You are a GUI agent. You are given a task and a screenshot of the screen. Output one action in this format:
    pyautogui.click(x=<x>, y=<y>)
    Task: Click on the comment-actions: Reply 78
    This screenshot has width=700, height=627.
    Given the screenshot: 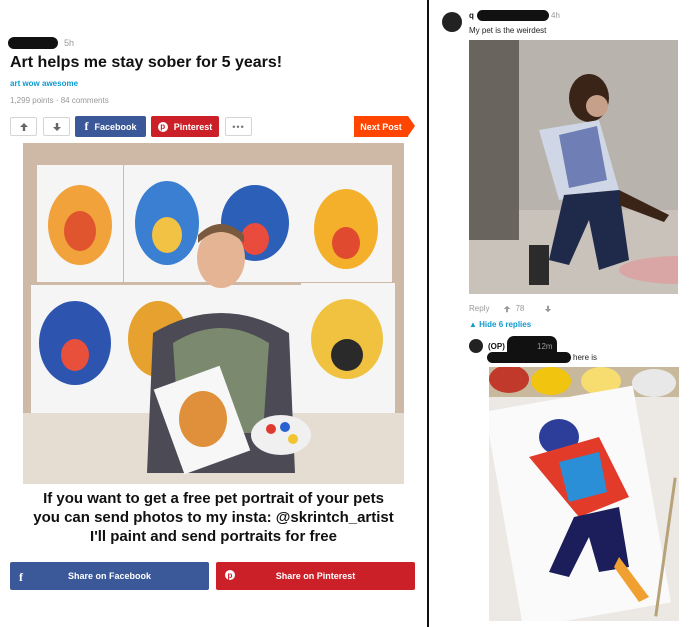 What is the action you would take?
    pyautogui.click(x=510, y=308)
    